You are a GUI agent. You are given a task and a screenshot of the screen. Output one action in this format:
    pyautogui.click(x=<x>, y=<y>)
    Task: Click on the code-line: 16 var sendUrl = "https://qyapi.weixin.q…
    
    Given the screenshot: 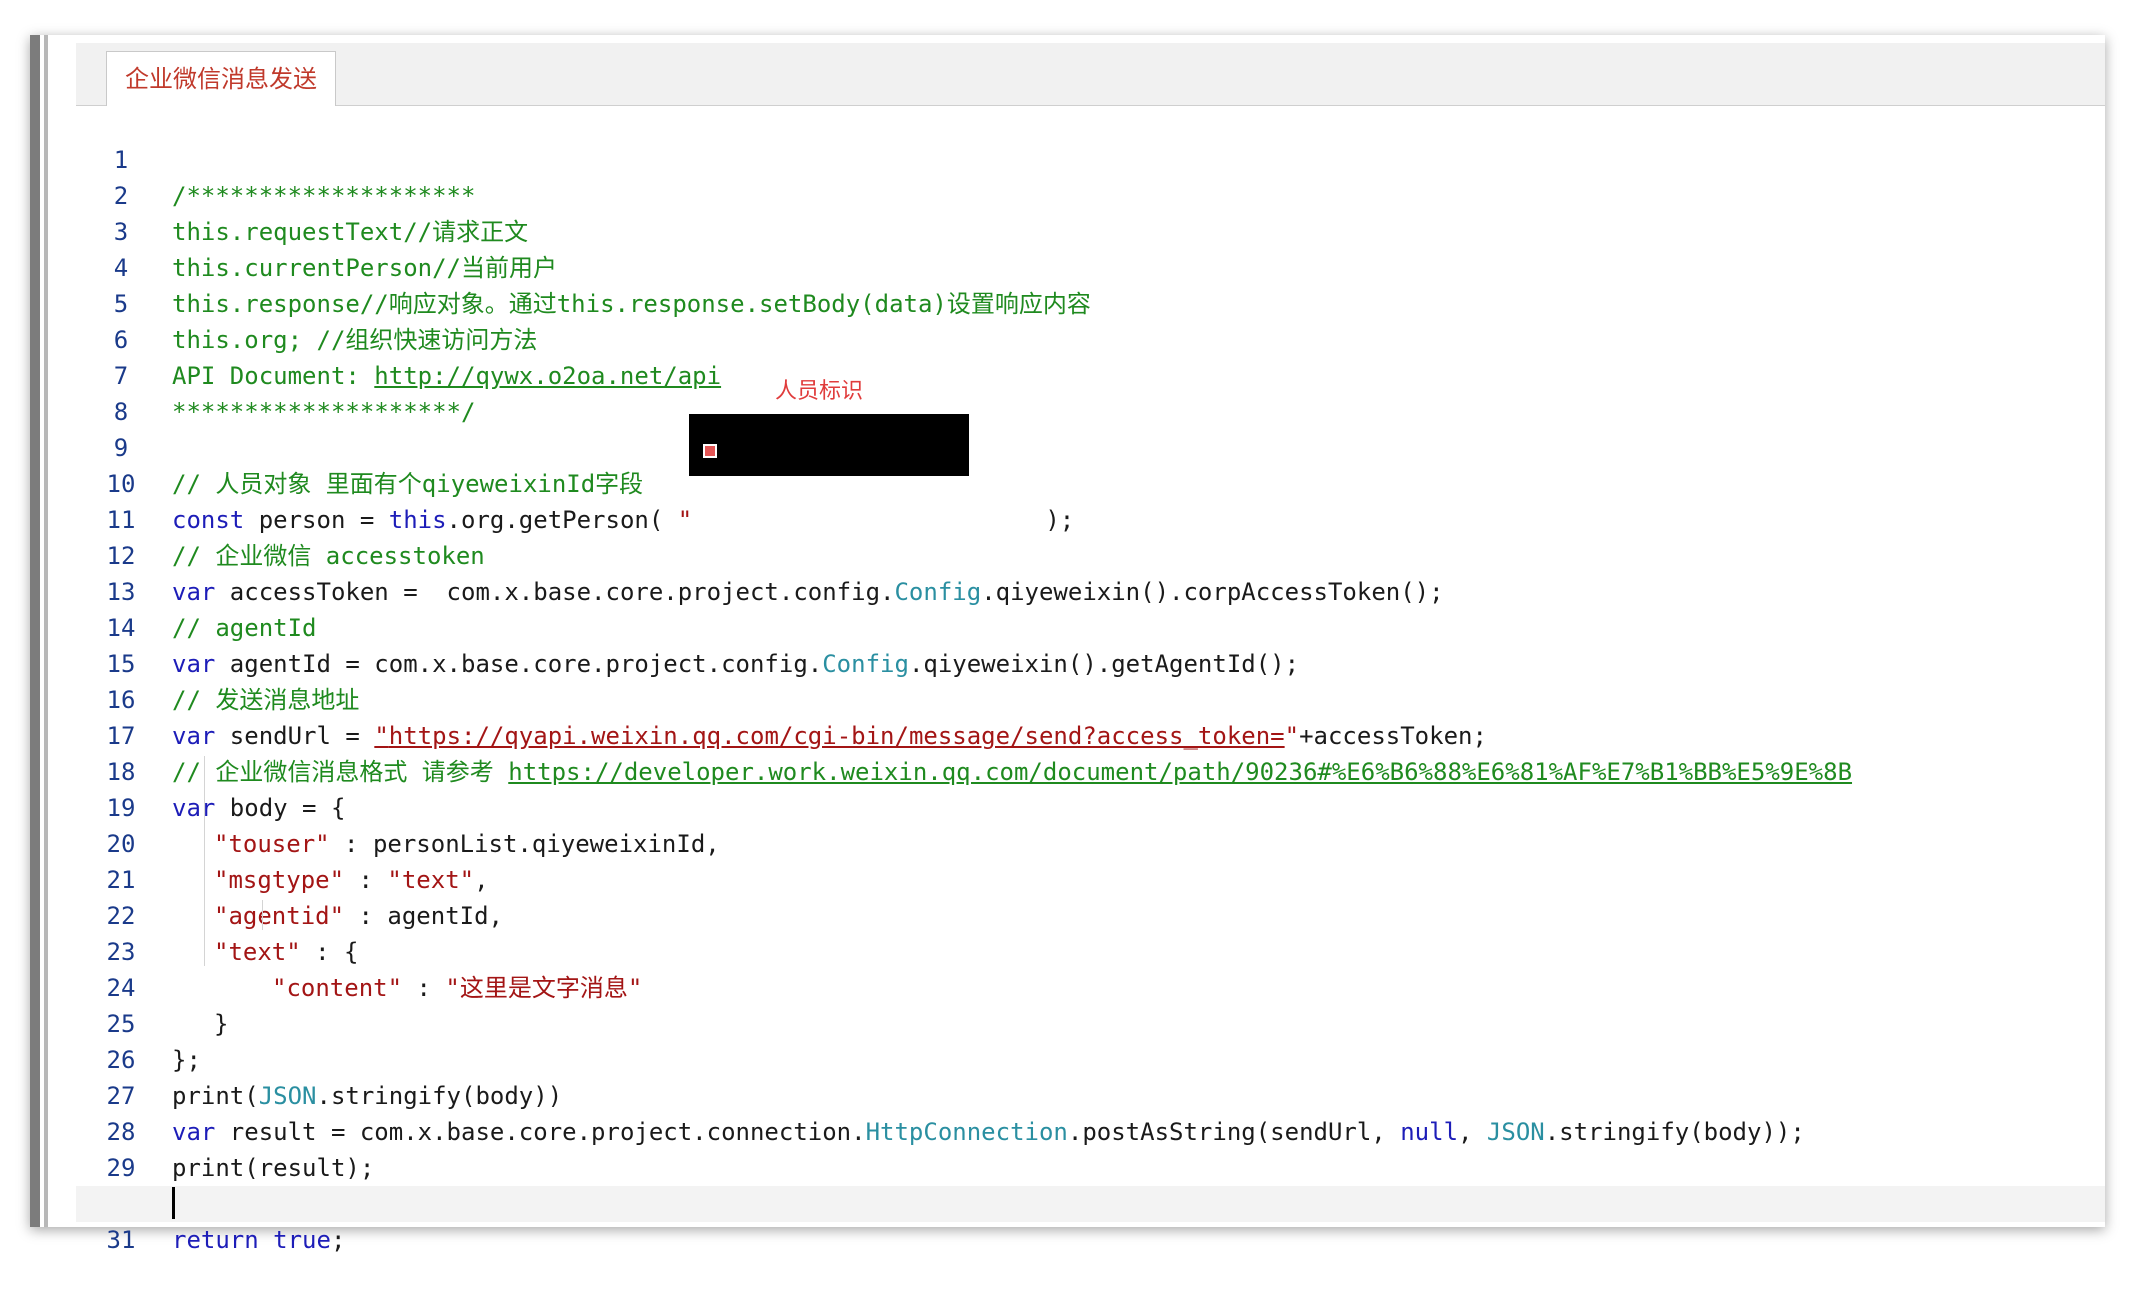 What is the action you would take?
    pyautogui.click(x=1090, y=698)
    